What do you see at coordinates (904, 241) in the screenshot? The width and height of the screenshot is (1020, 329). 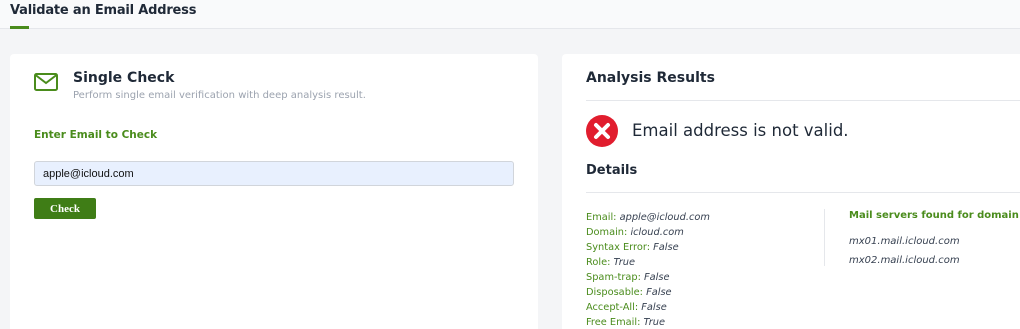 I see `mail-server-item: mx01.mail.icloud.com` at bounding box center [904, 241].